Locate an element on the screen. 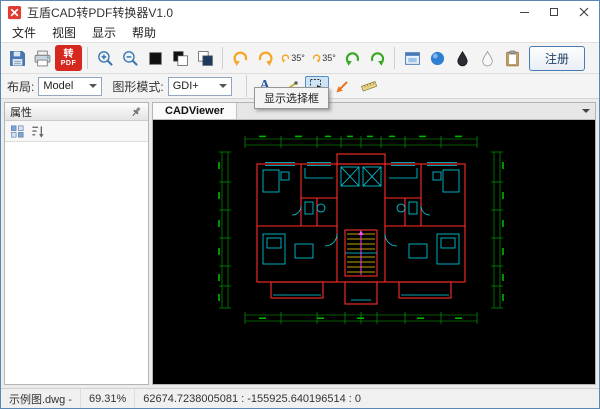  orange-diagonal-arrow-icon is located at coordinates (342, 87).